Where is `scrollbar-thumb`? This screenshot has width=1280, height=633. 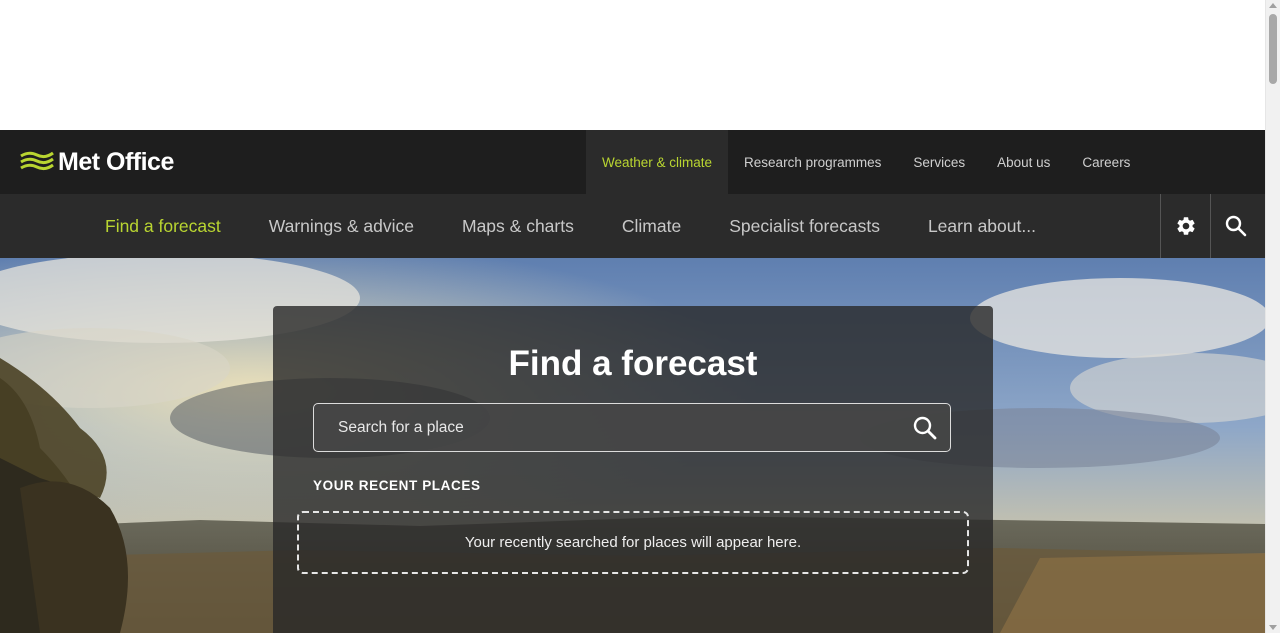
scrollbar-thumb is located at coordinates (1273, 49).